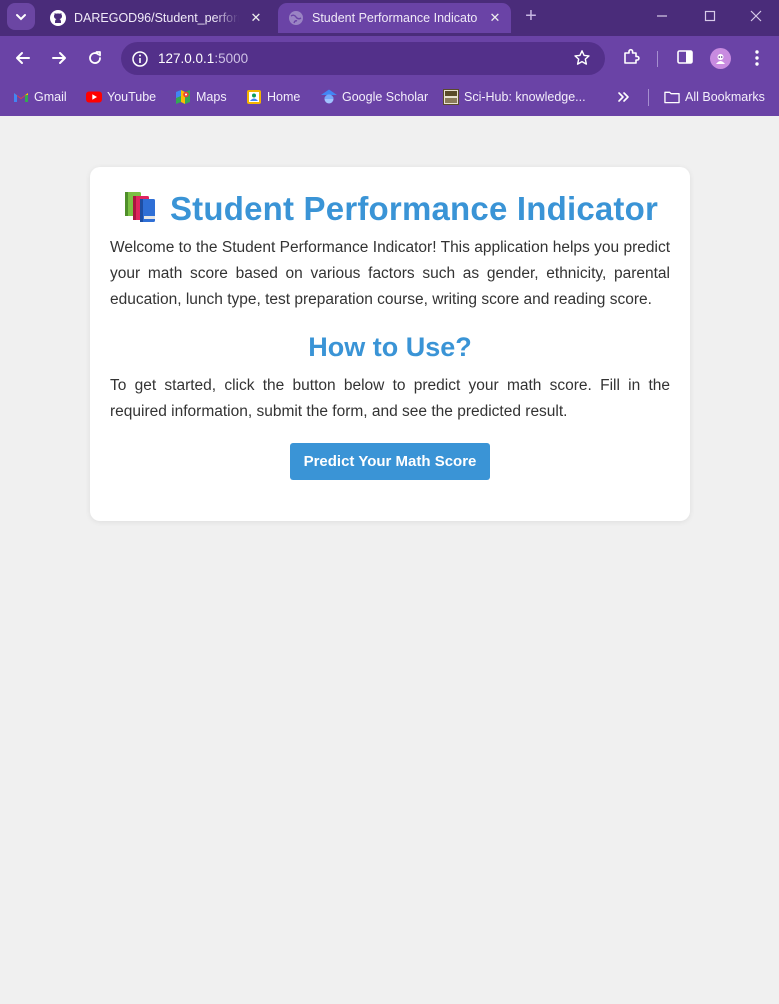 The image size is (779, 1004). Describe the element at coordinates (451, 97) in the screenshot. I see `scihub-icon` at that location.